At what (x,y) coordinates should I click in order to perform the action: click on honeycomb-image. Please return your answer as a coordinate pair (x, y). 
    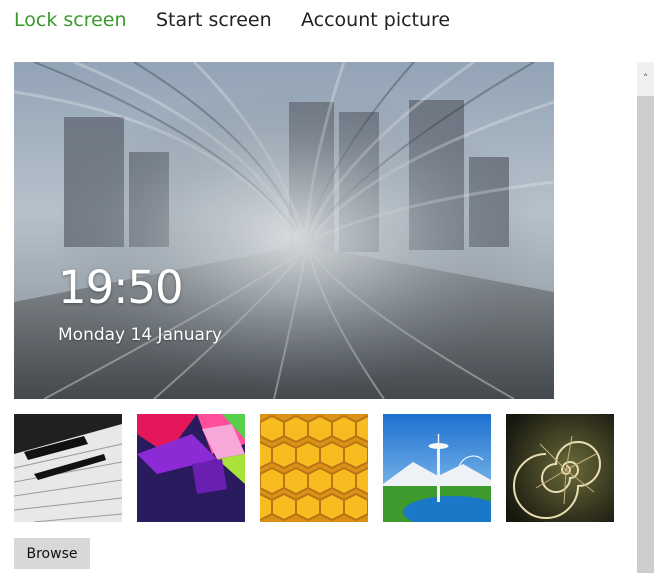
    Looking at the image, I should click on (314, 468).